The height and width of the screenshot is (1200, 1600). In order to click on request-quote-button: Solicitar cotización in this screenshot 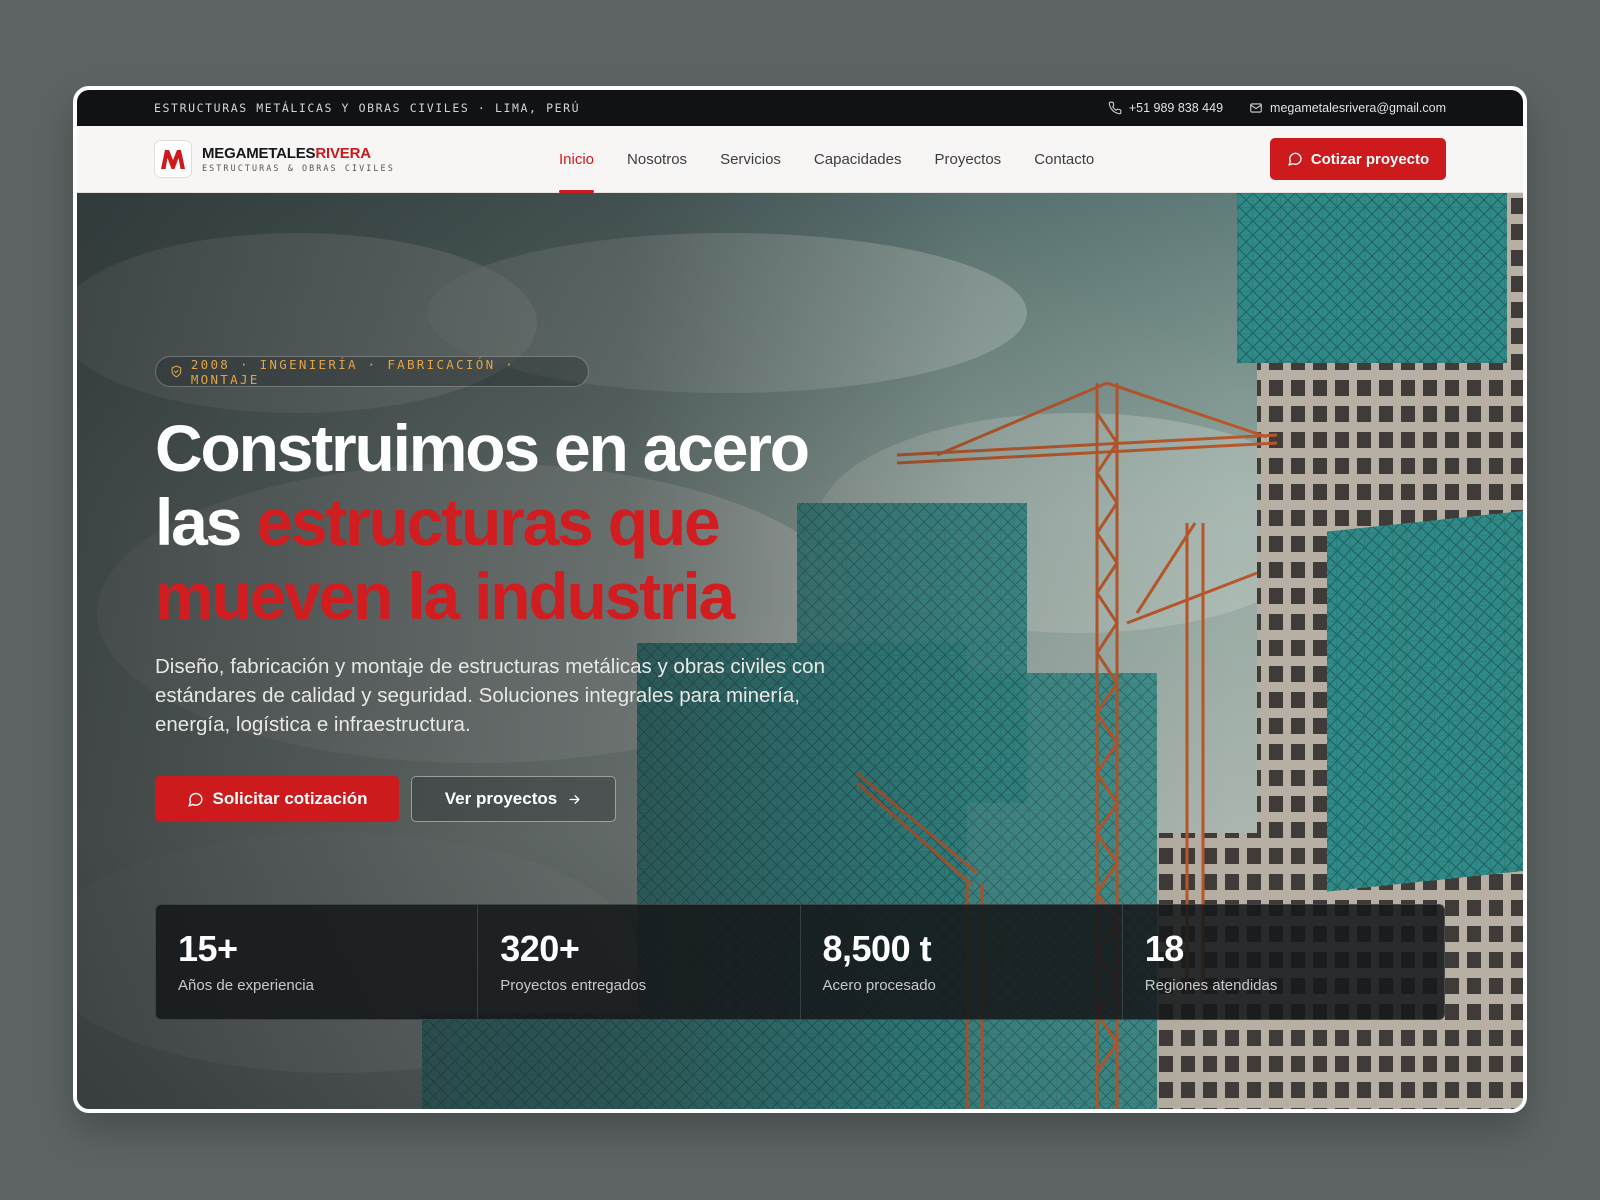, I will do `click(277, 799)`.